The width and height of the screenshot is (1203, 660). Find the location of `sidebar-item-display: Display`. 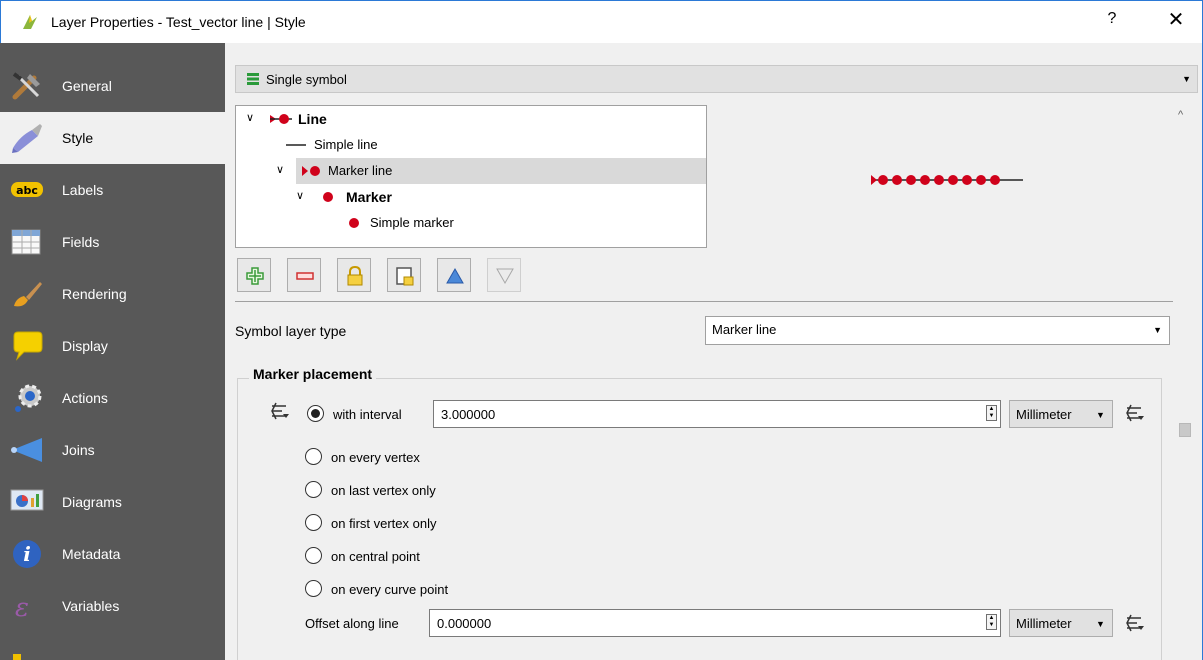

sidebar-item-display: Display is located at coordinates (112, 346).